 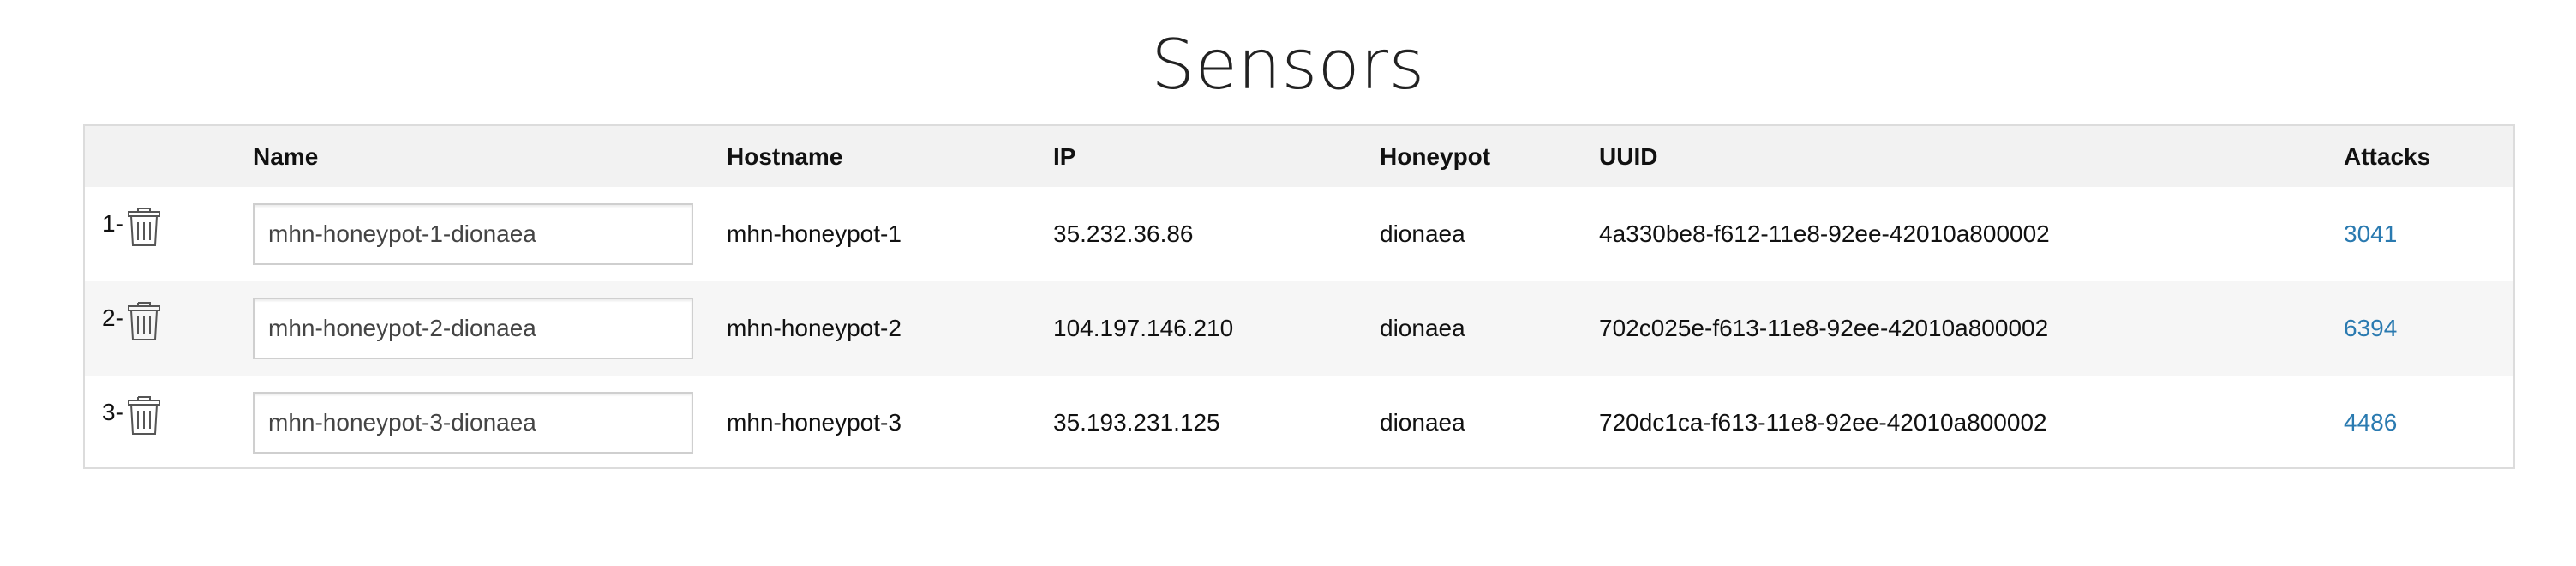 What do you see at coordinates (169, 157) in the screenshot?
I see `header-index` at bounding box center [169, 157].